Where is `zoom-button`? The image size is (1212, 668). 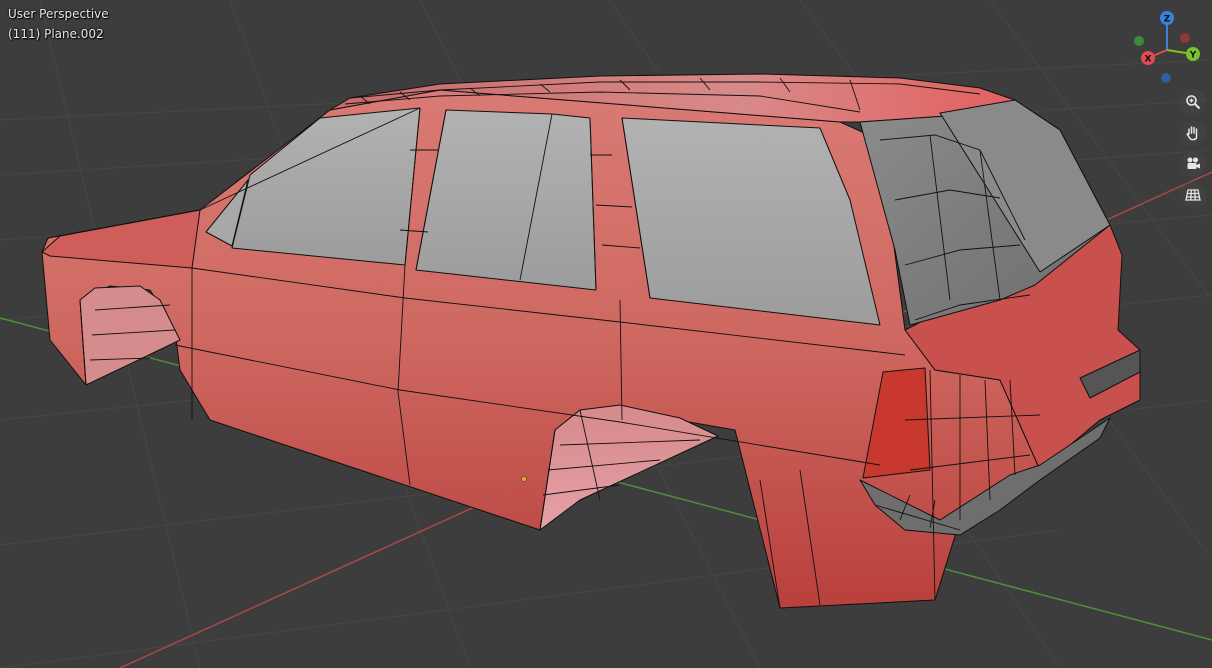
zoom-button is located at coordinates (1193, 102).